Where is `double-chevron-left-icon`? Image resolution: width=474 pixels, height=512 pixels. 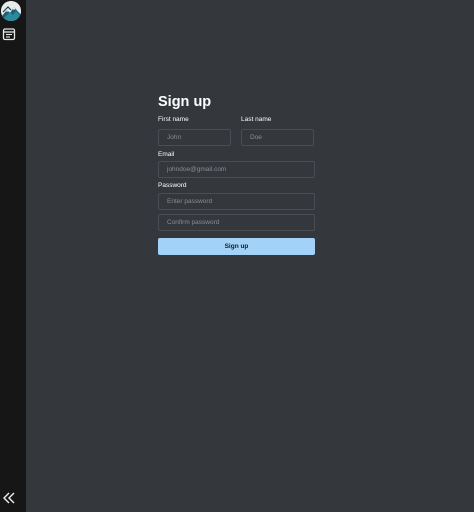 double-chevron-left-icon is located at coordinates (9, 498).